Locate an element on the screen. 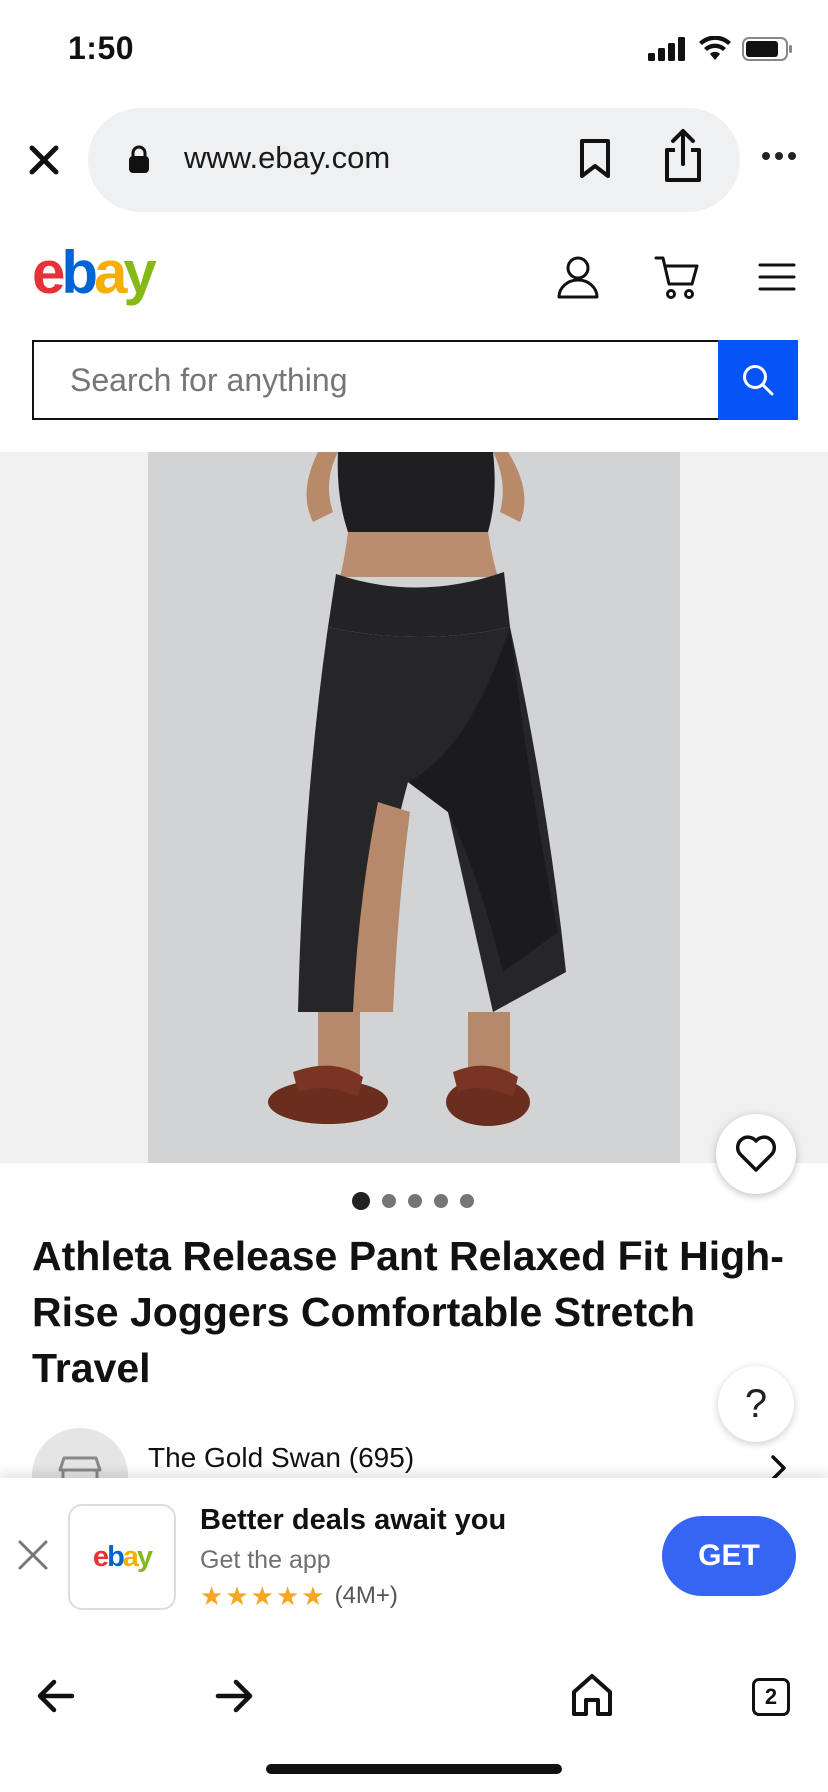 The image size is (828, 1792). close-banner-icon is located at coordinates (33, 1555).